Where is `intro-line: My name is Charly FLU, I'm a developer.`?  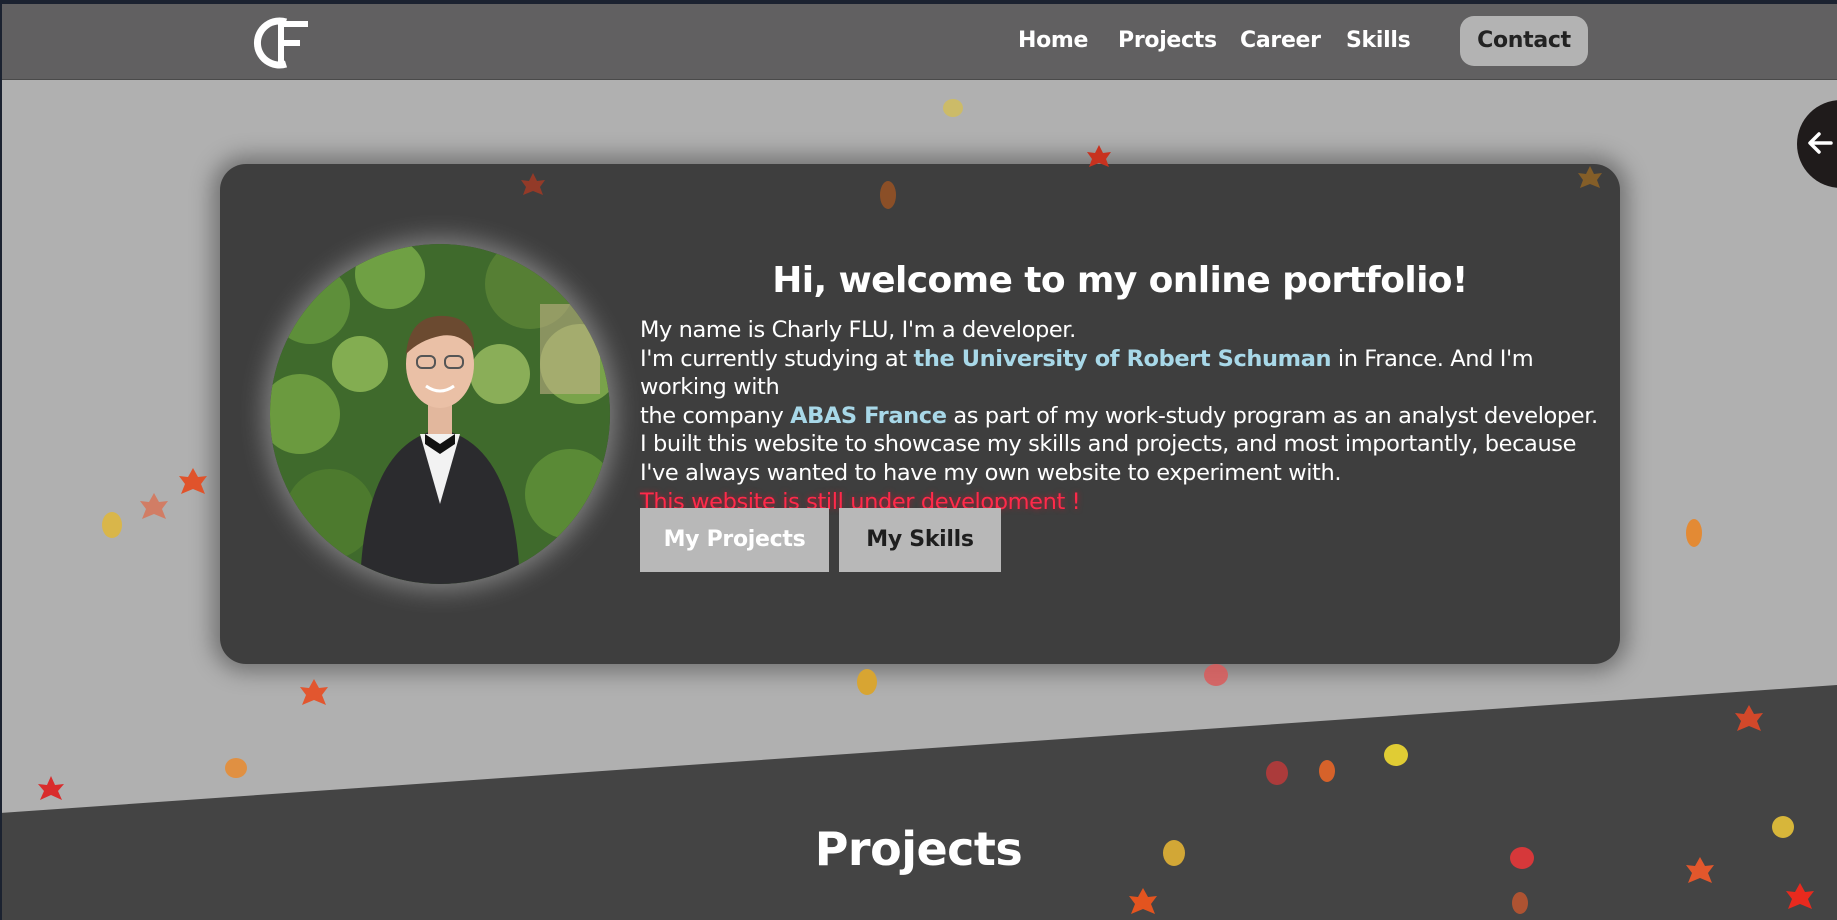
intro-line: My name is Charly FLU, I'm a developer. is located at coordinates (858, 330).